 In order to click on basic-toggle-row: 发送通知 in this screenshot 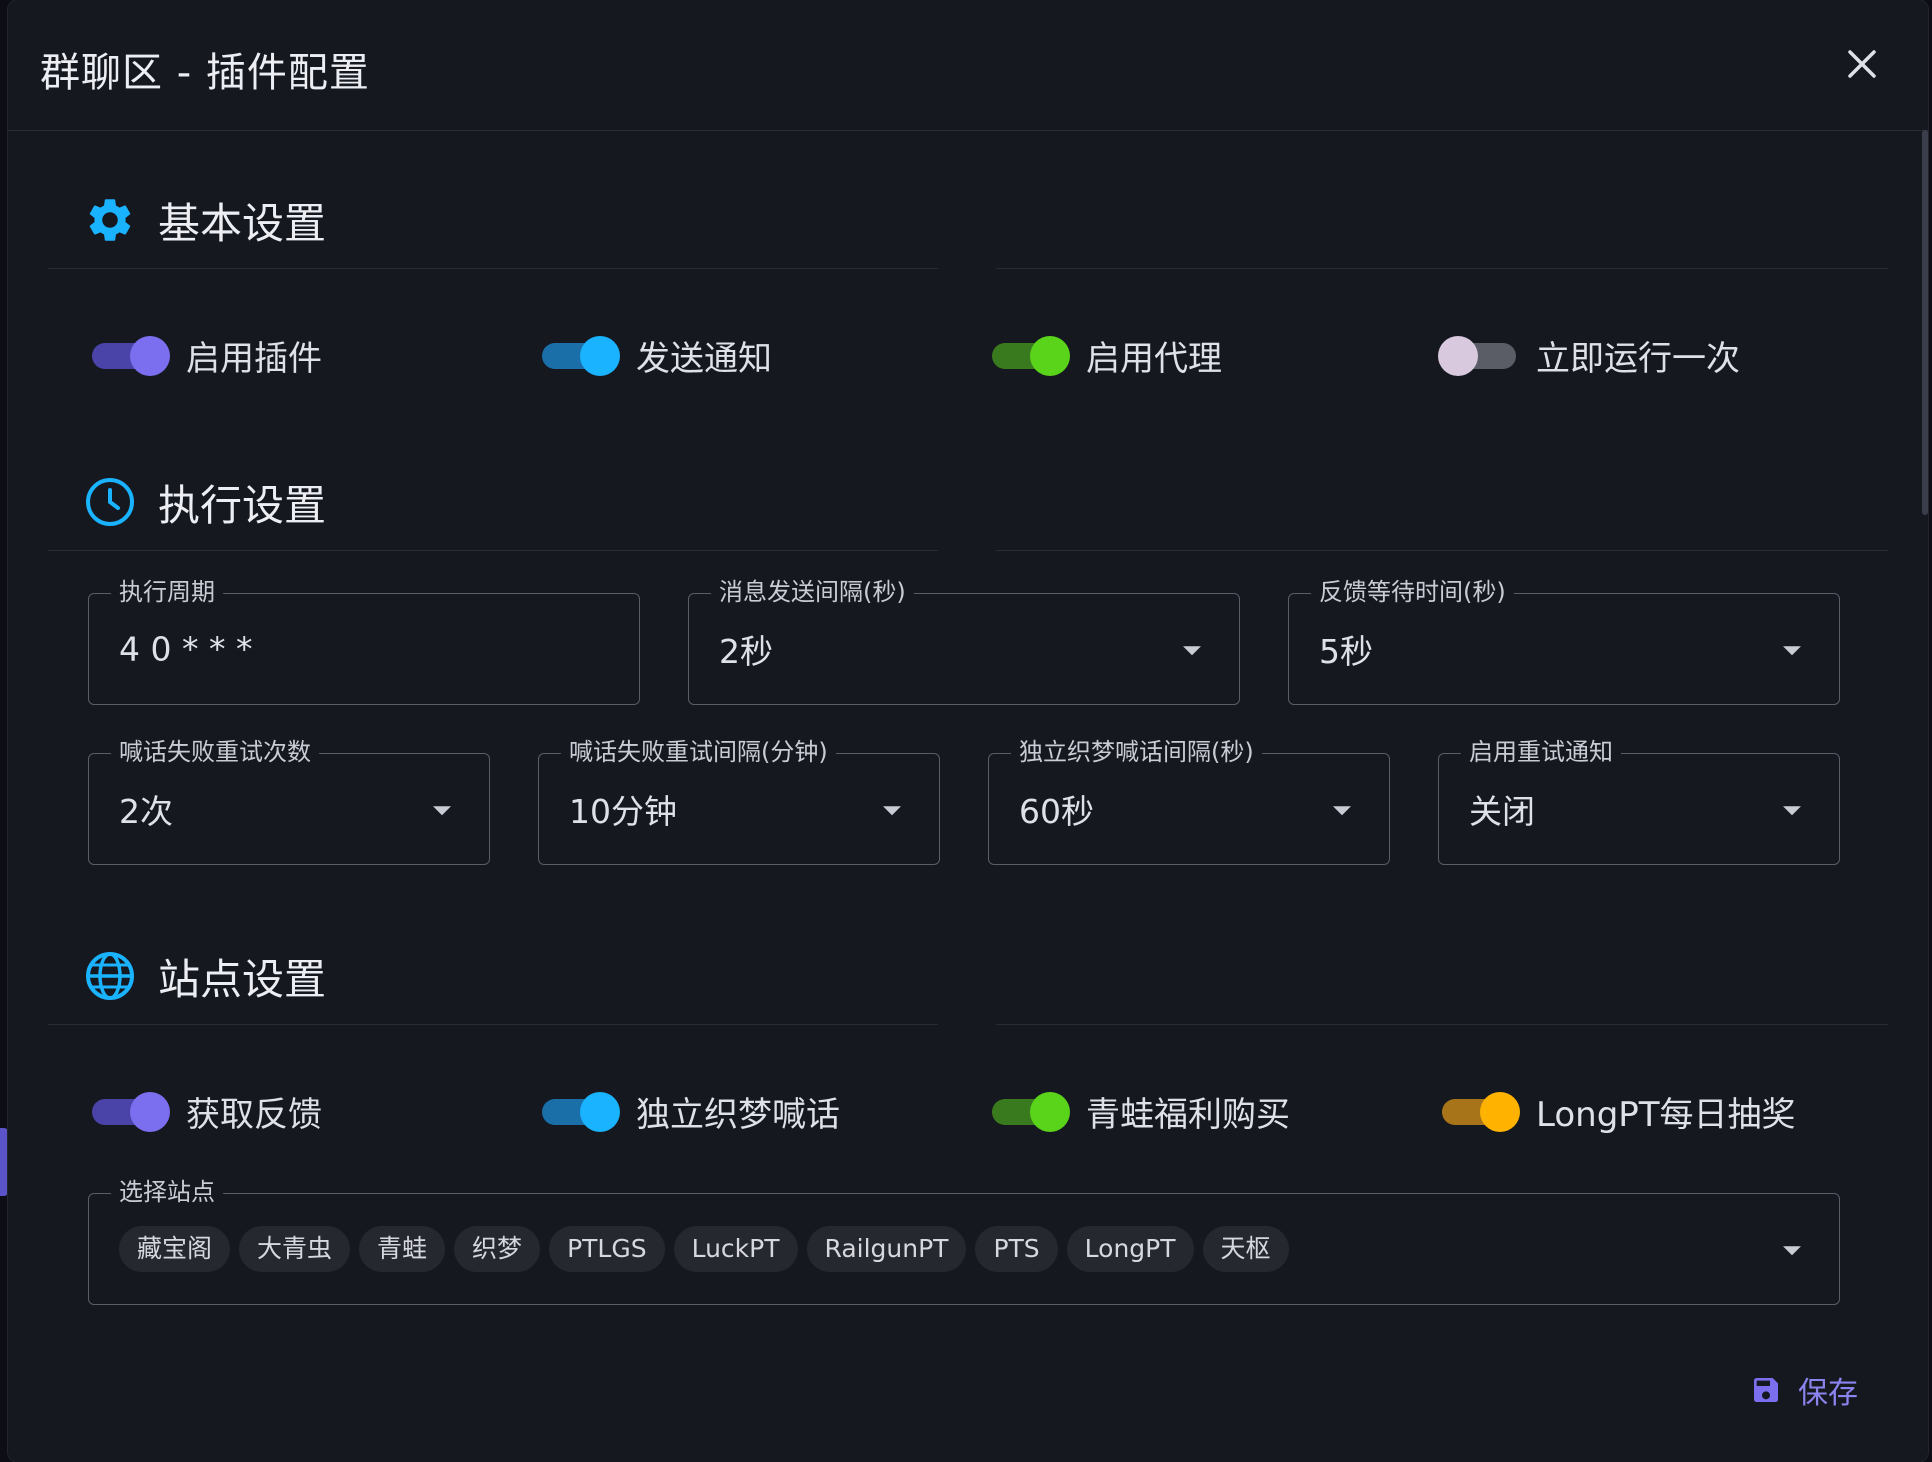, I will do `click(657, 355)`.